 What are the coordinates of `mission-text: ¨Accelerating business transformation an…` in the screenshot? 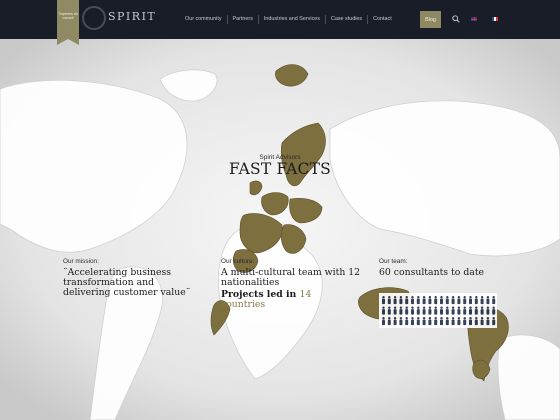 It's located at (127, 283).